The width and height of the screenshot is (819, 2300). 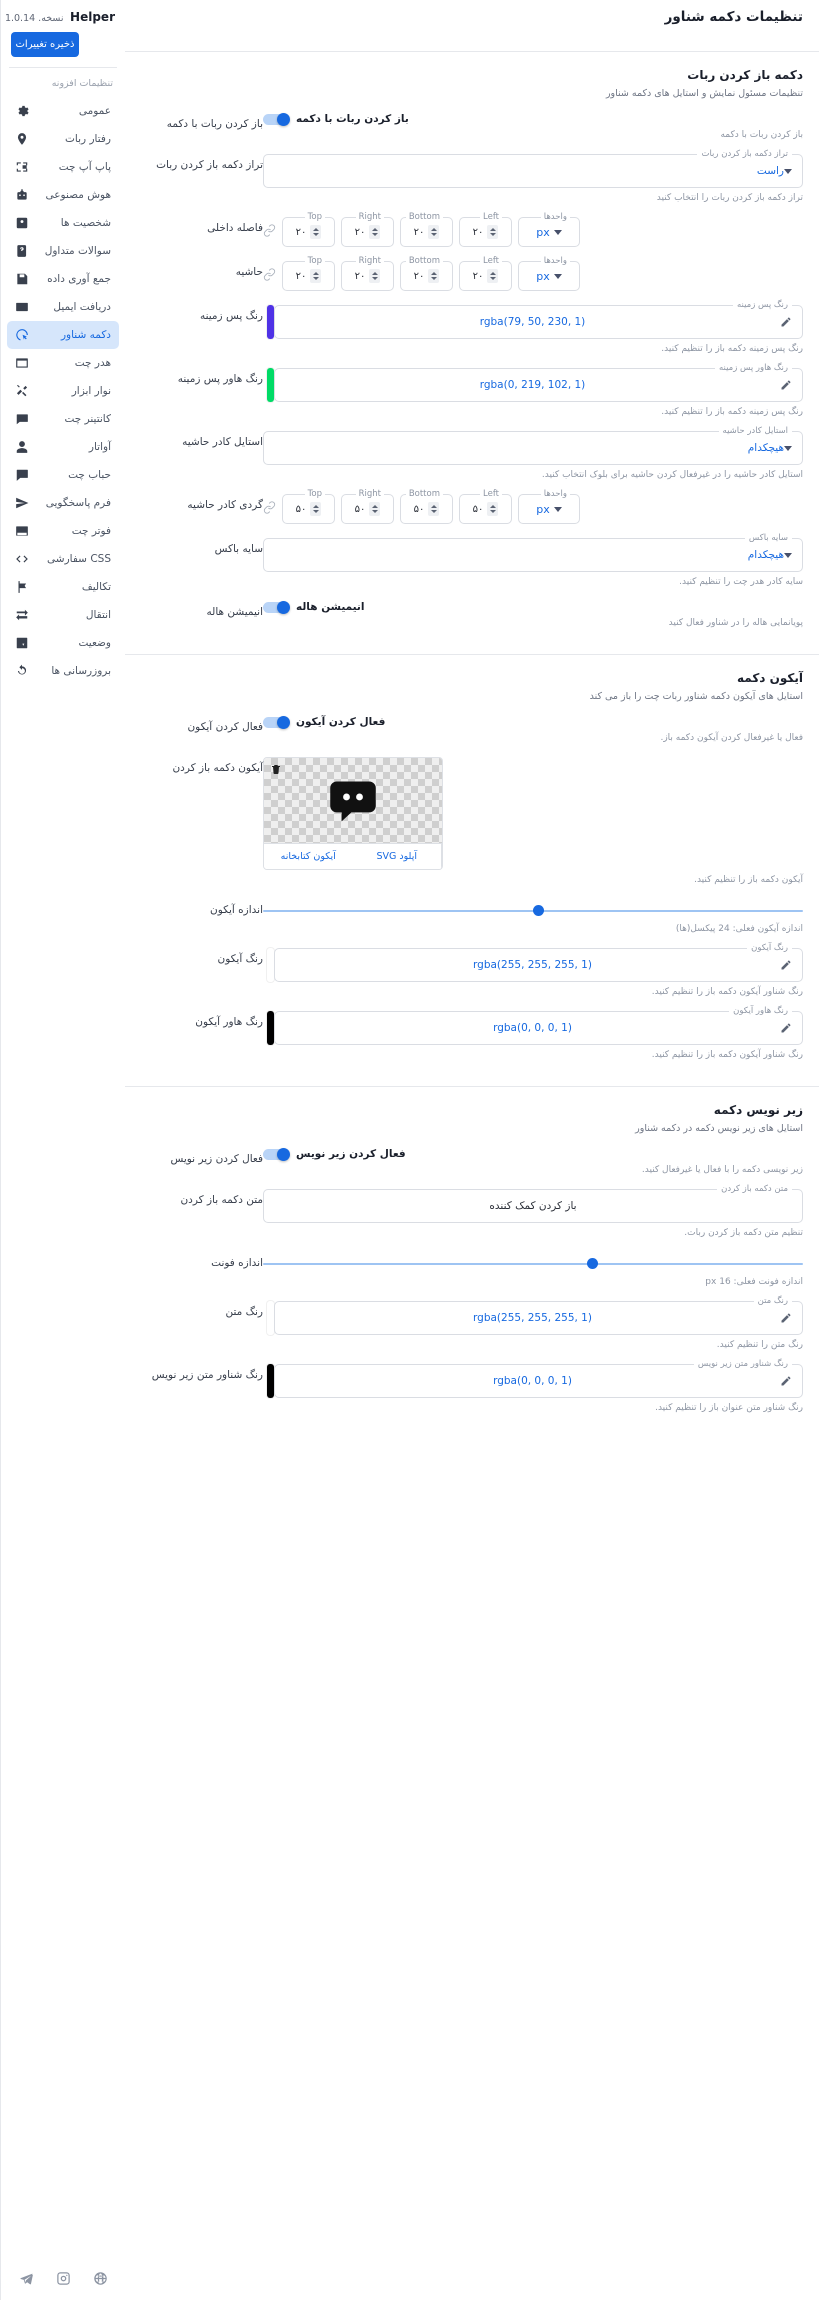 What do you see at coordinates (63, 279) in the screenshot?
I see `sidebar-item-6: جمع آوری داده` at bounding box center [63, 279].